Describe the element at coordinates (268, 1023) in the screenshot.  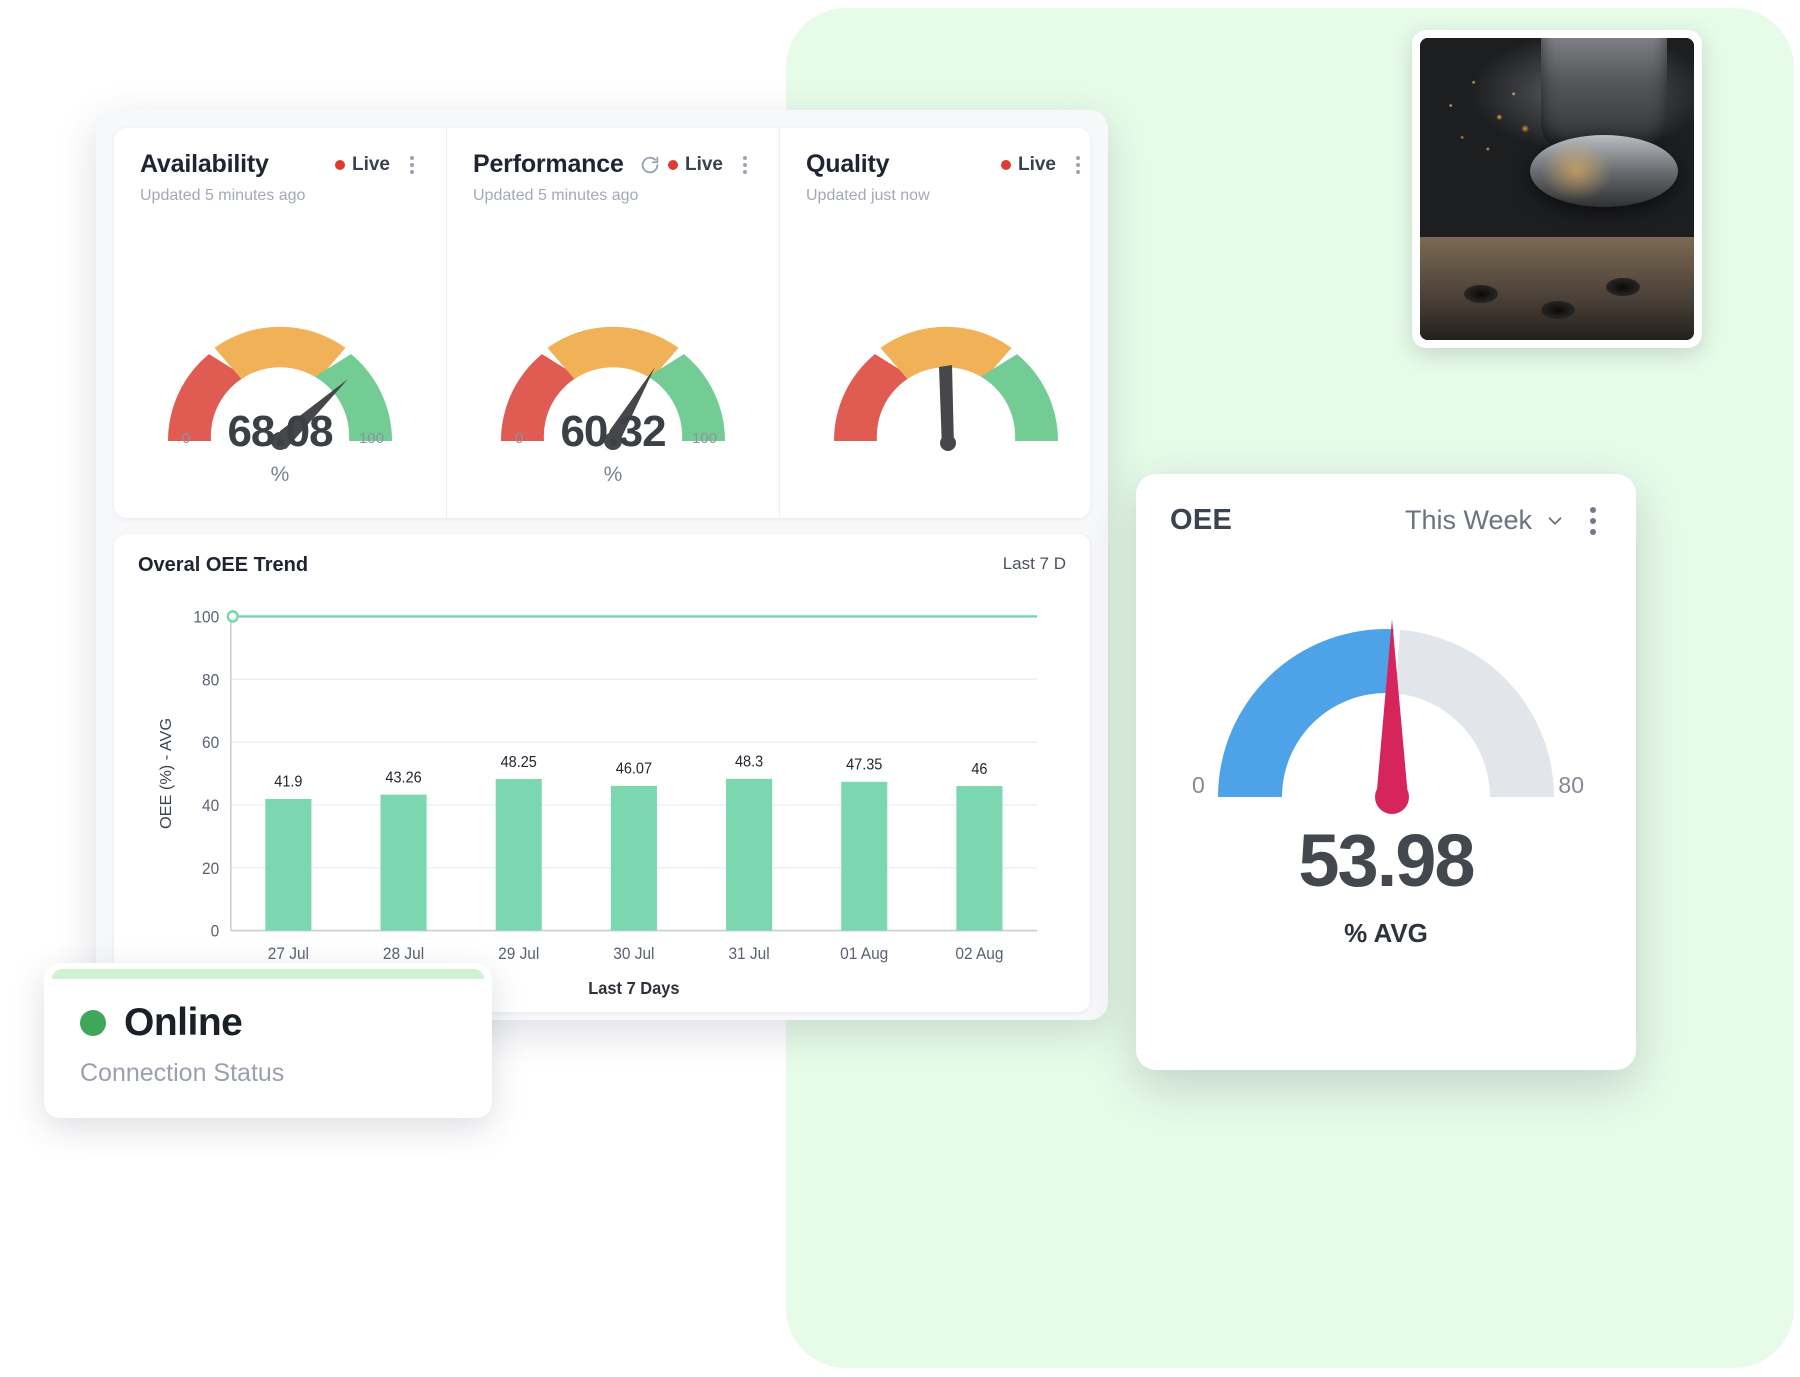
I see `connection-status-main: Online` at that location.